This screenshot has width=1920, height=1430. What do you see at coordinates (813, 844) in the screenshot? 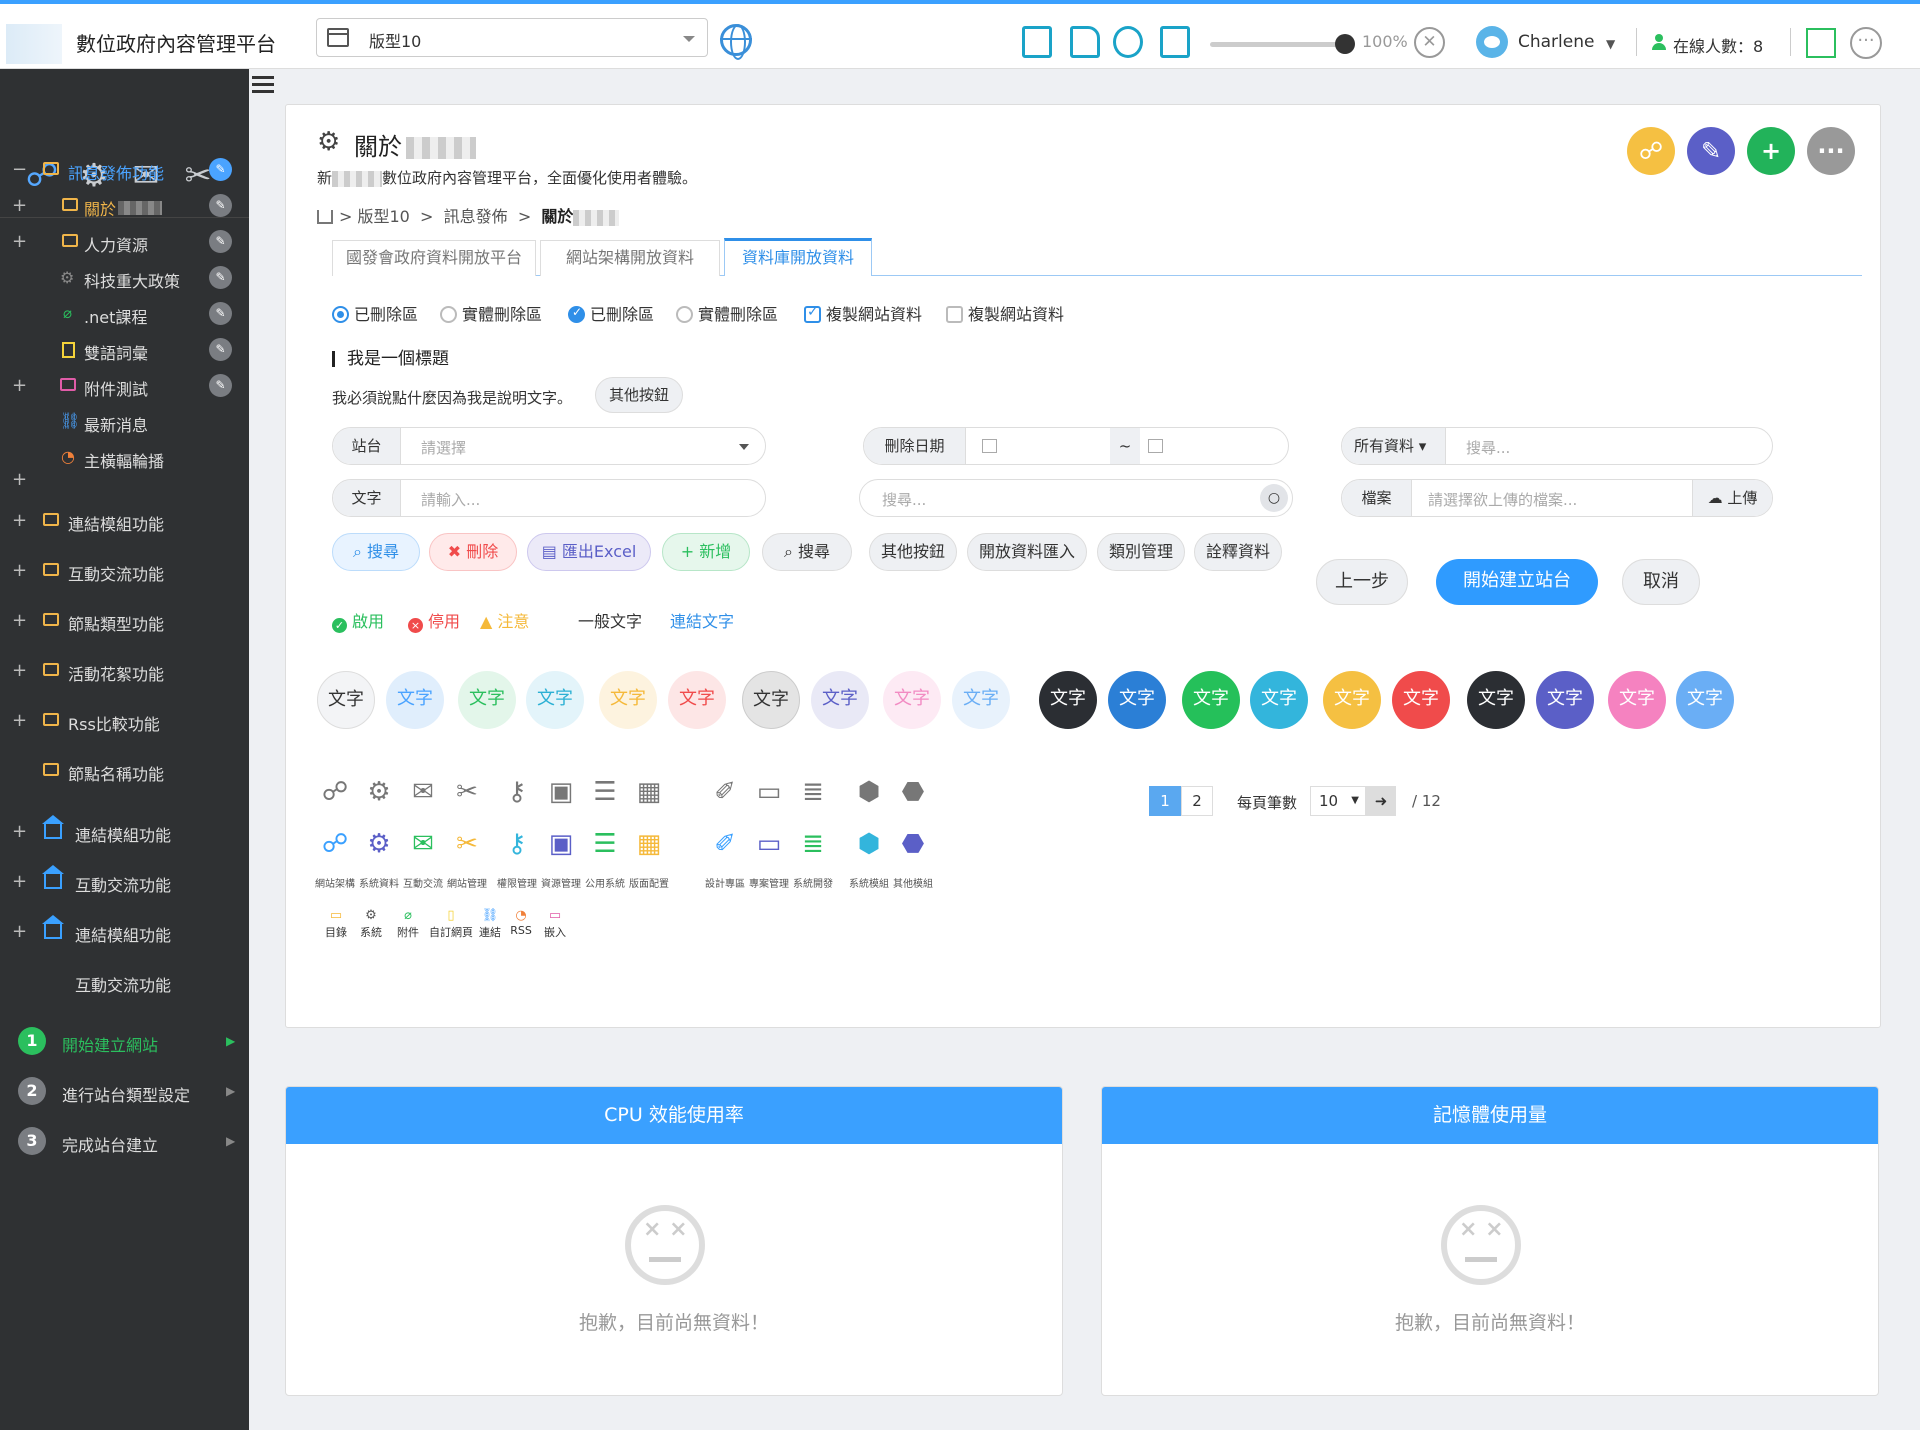
I see `server-icon: ≣` at bounding box center [813, 844].